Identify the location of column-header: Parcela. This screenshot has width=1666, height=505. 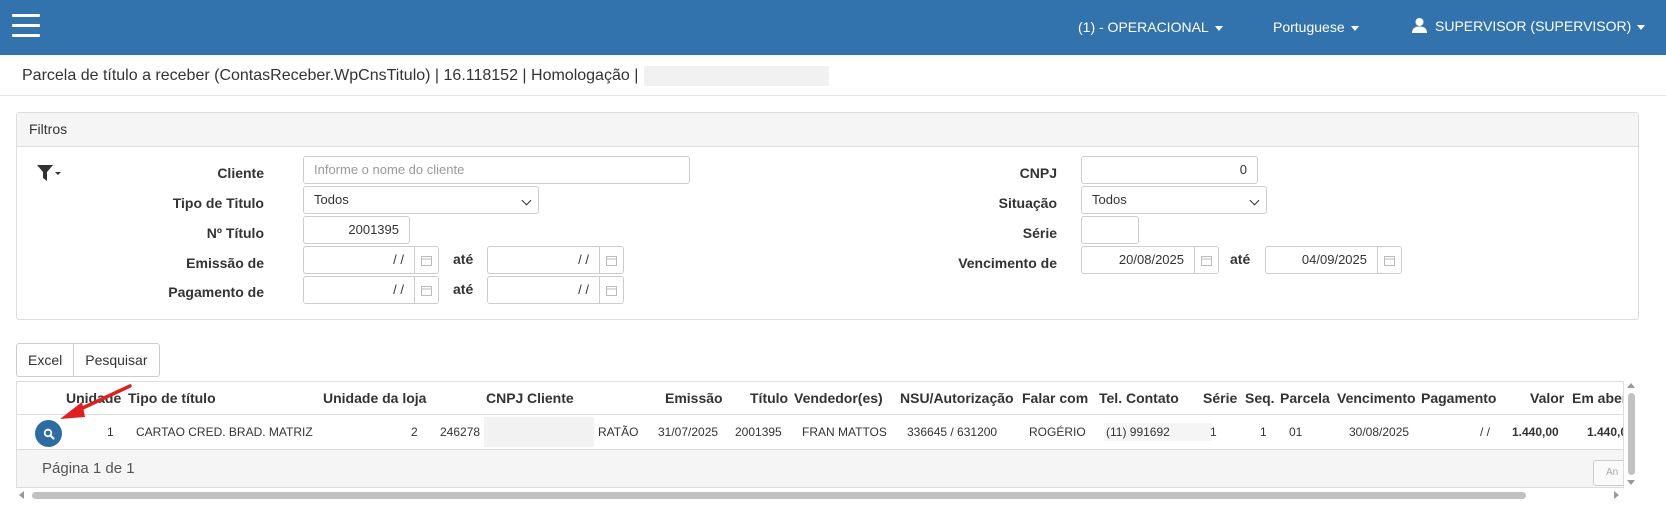
(1305, 398).